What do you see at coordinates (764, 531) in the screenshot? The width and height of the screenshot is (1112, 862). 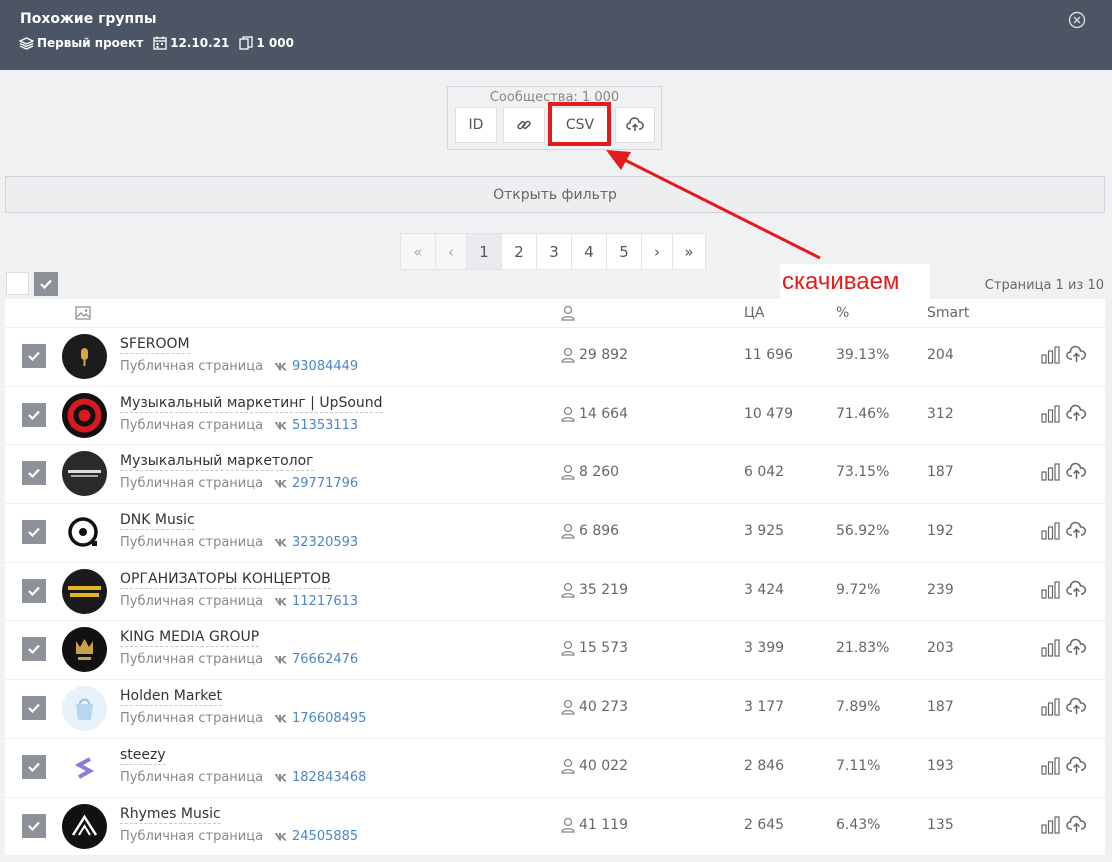 I see `ca-value: 3 925` at bounding box center [764, 531].